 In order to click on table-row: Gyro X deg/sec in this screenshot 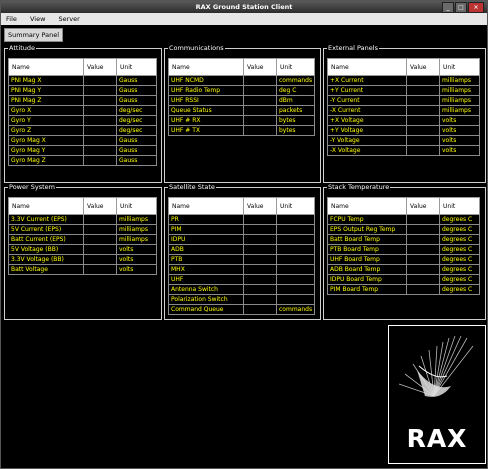, I will do `click(82, 110)`.